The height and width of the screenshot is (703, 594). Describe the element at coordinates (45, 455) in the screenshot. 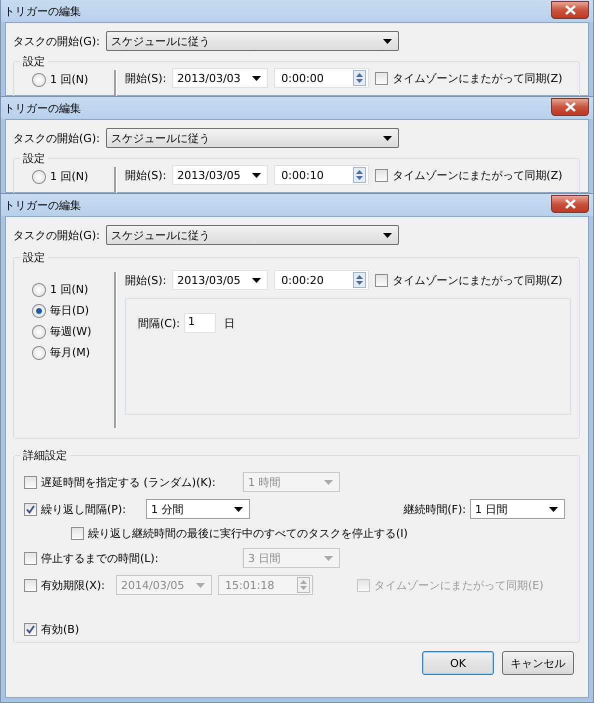

I see `group-label: 詳細設定` at that location.